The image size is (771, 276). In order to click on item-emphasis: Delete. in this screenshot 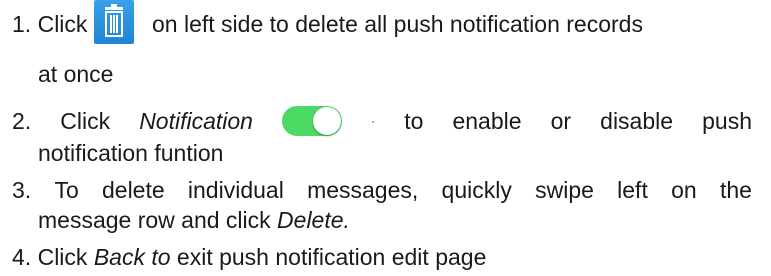, I will do `click(313, 220)`.